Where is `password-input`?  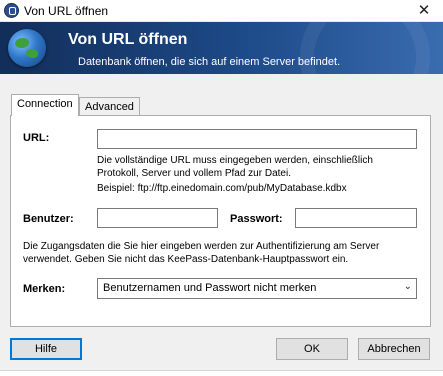
password-input is located at coordinates (356, 218).